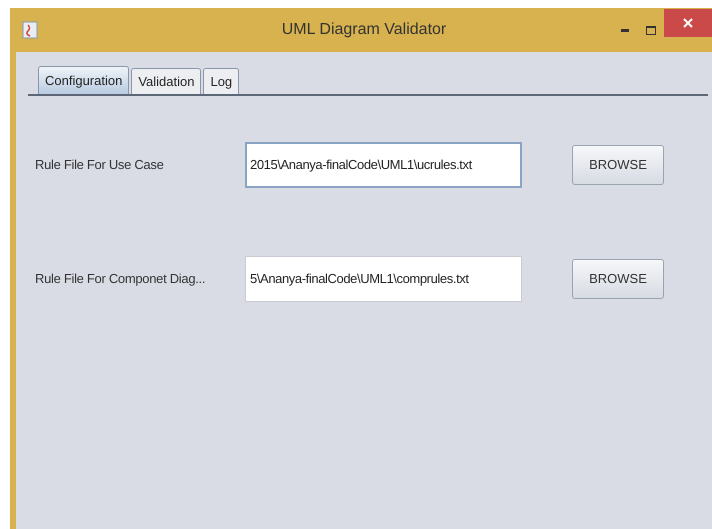 The width and height of the screenshot is (712, 529). I want to click on app-icon, so click(30, 30).